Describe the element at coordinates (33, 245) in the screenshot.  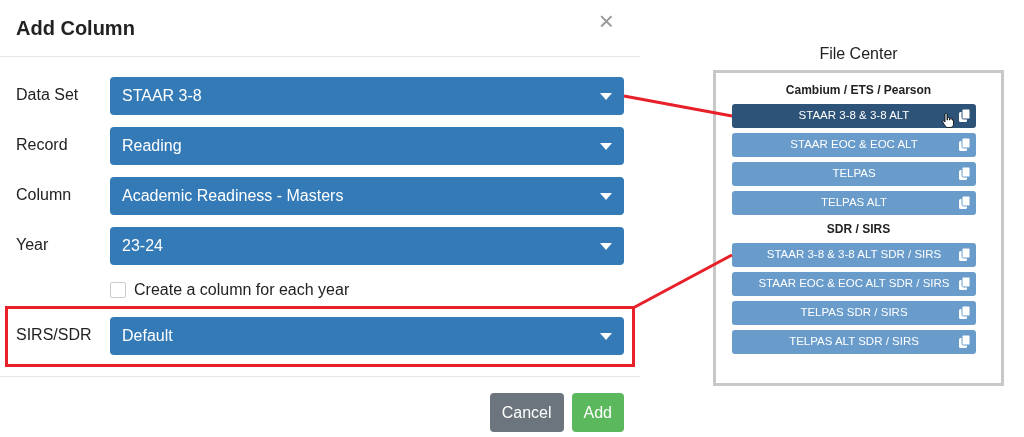
I see `field-label: Year` at that location.